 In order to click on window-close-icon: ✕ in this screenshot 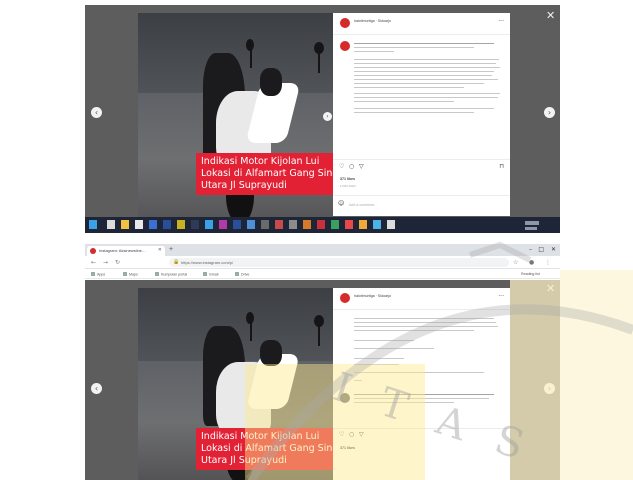, I will do `click(553, 249)`.